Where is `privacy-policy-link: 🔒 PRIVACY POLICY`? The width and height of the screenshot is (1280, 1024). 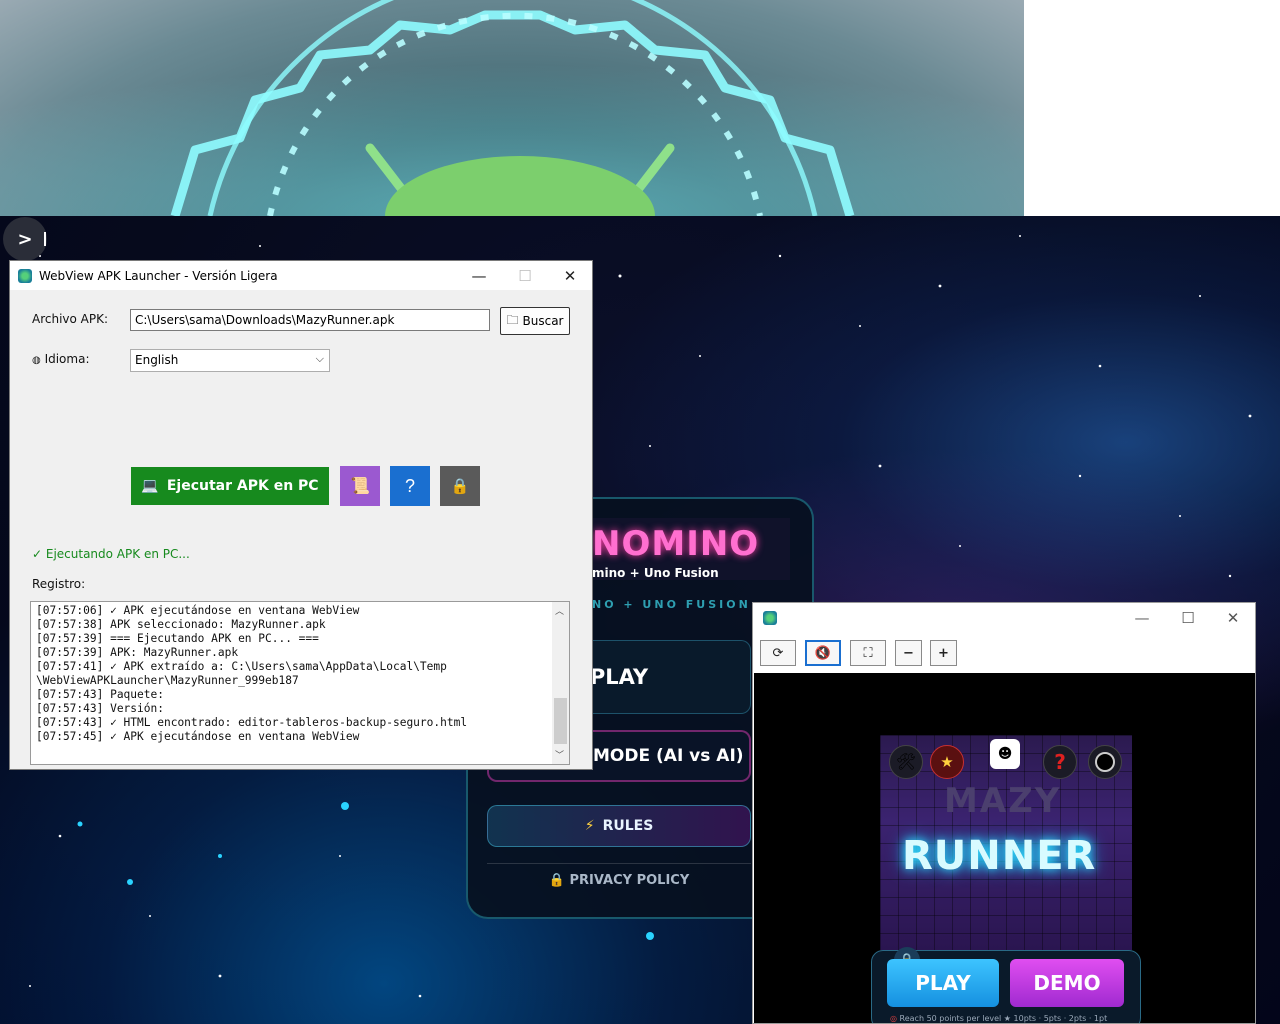
privacy-policy-link: 🔒 PRIVACY POLICY is located at coordinates (619, 880).